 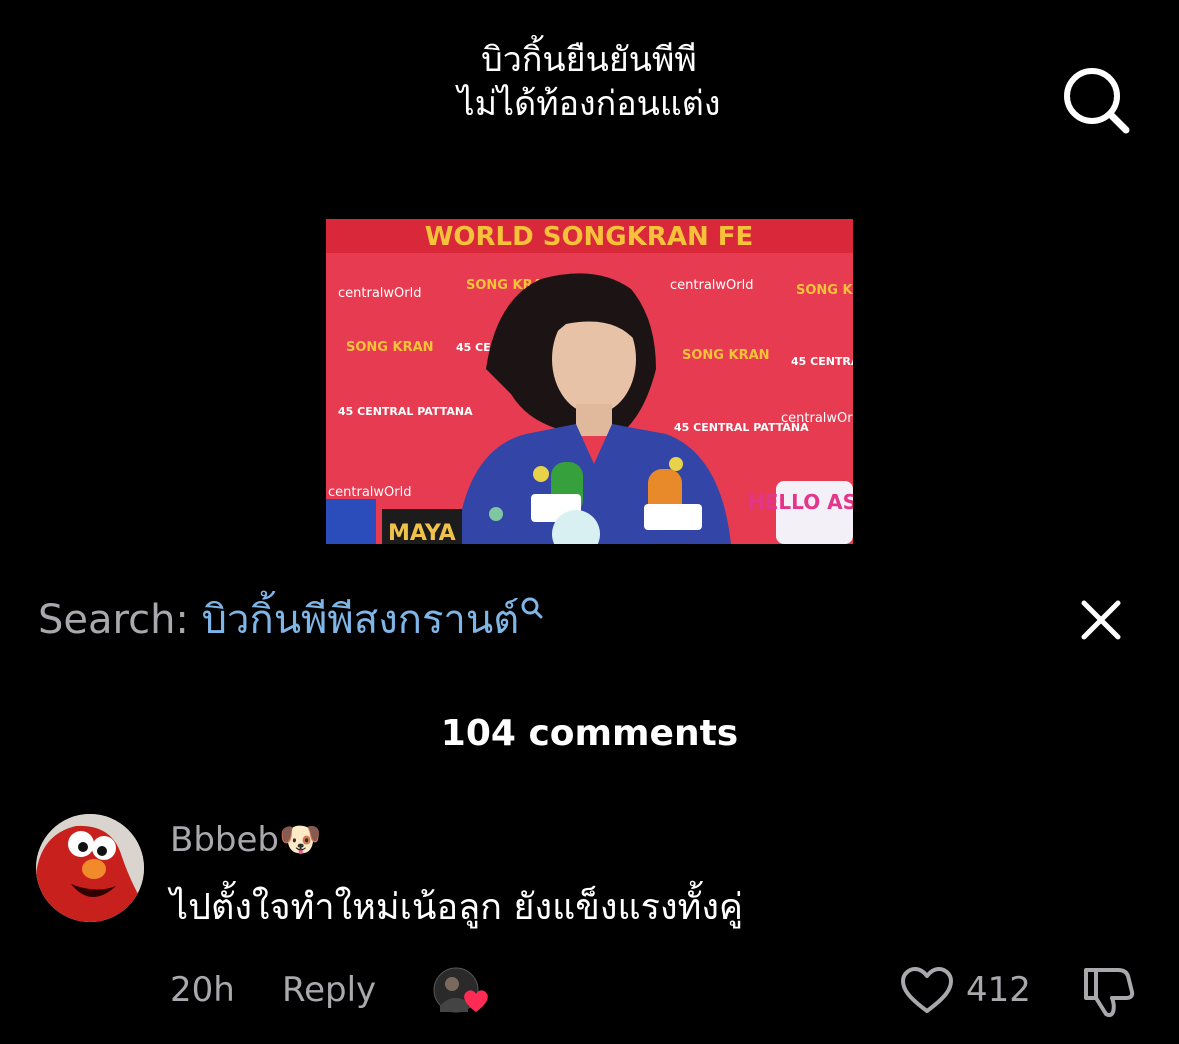 What do you see at coordinates (463, 992) in the screenshot?
I see `creator-liked-indicator` at bounding box center [463, 992].